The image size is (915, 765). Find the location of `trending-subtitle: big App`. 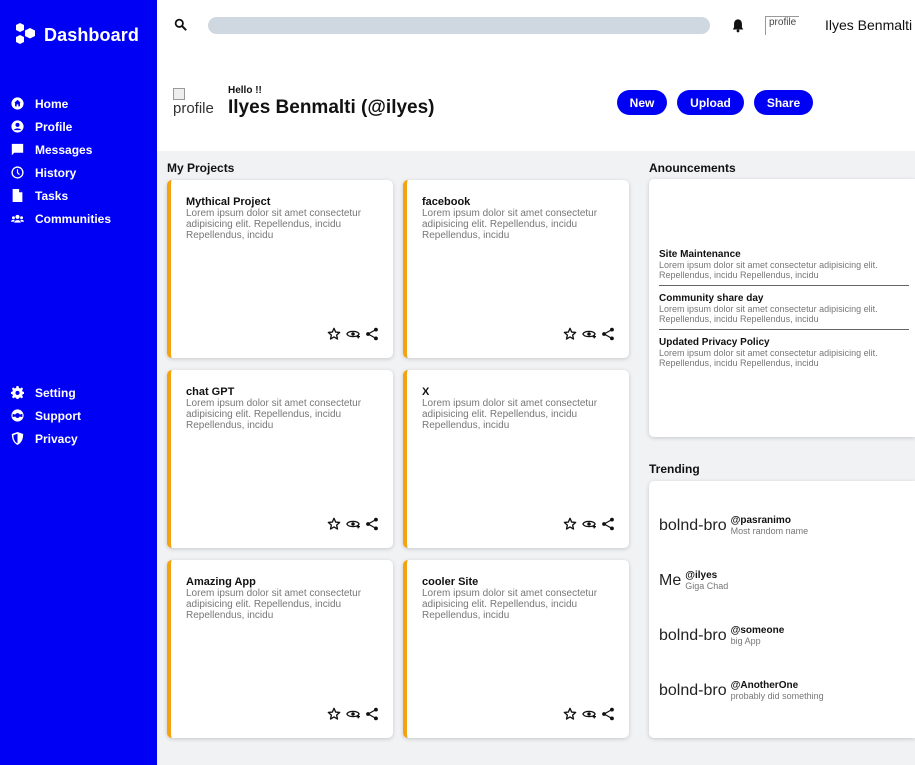

trending-subtitle: big App is located at coordinates (745, 641).